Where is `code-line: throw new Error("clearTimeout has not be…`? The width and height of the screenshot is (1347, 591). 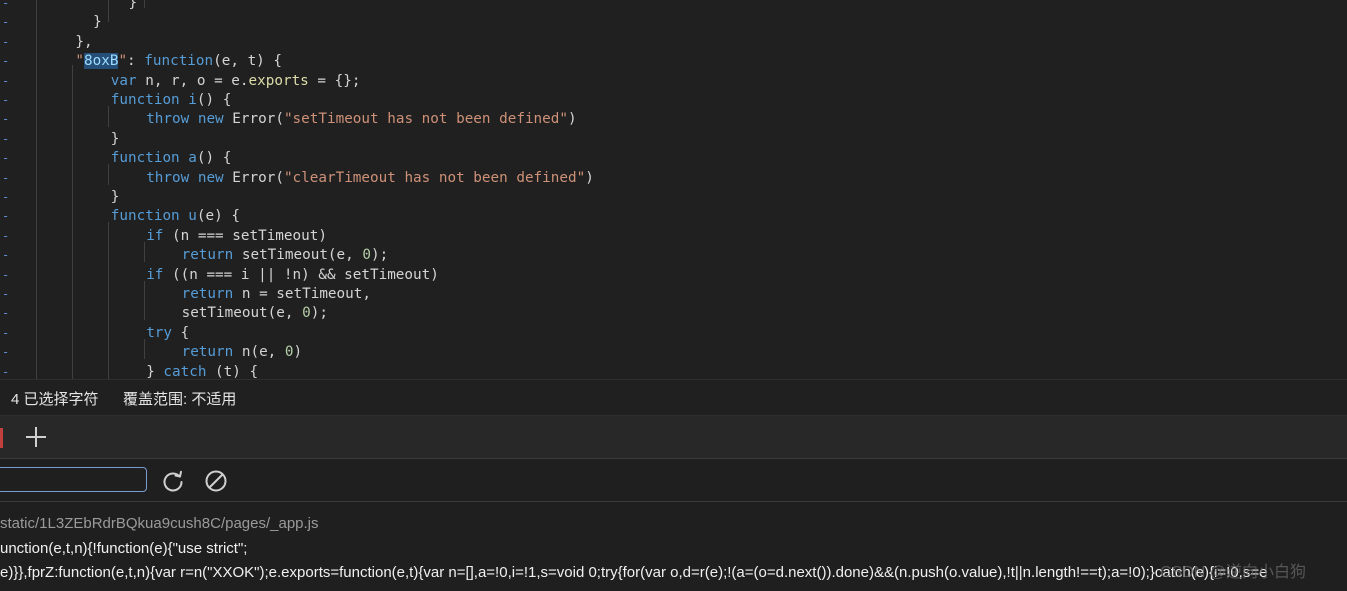
code-line: throw new Error("clearTimeout has not be… is located at coordinates (370, 178).